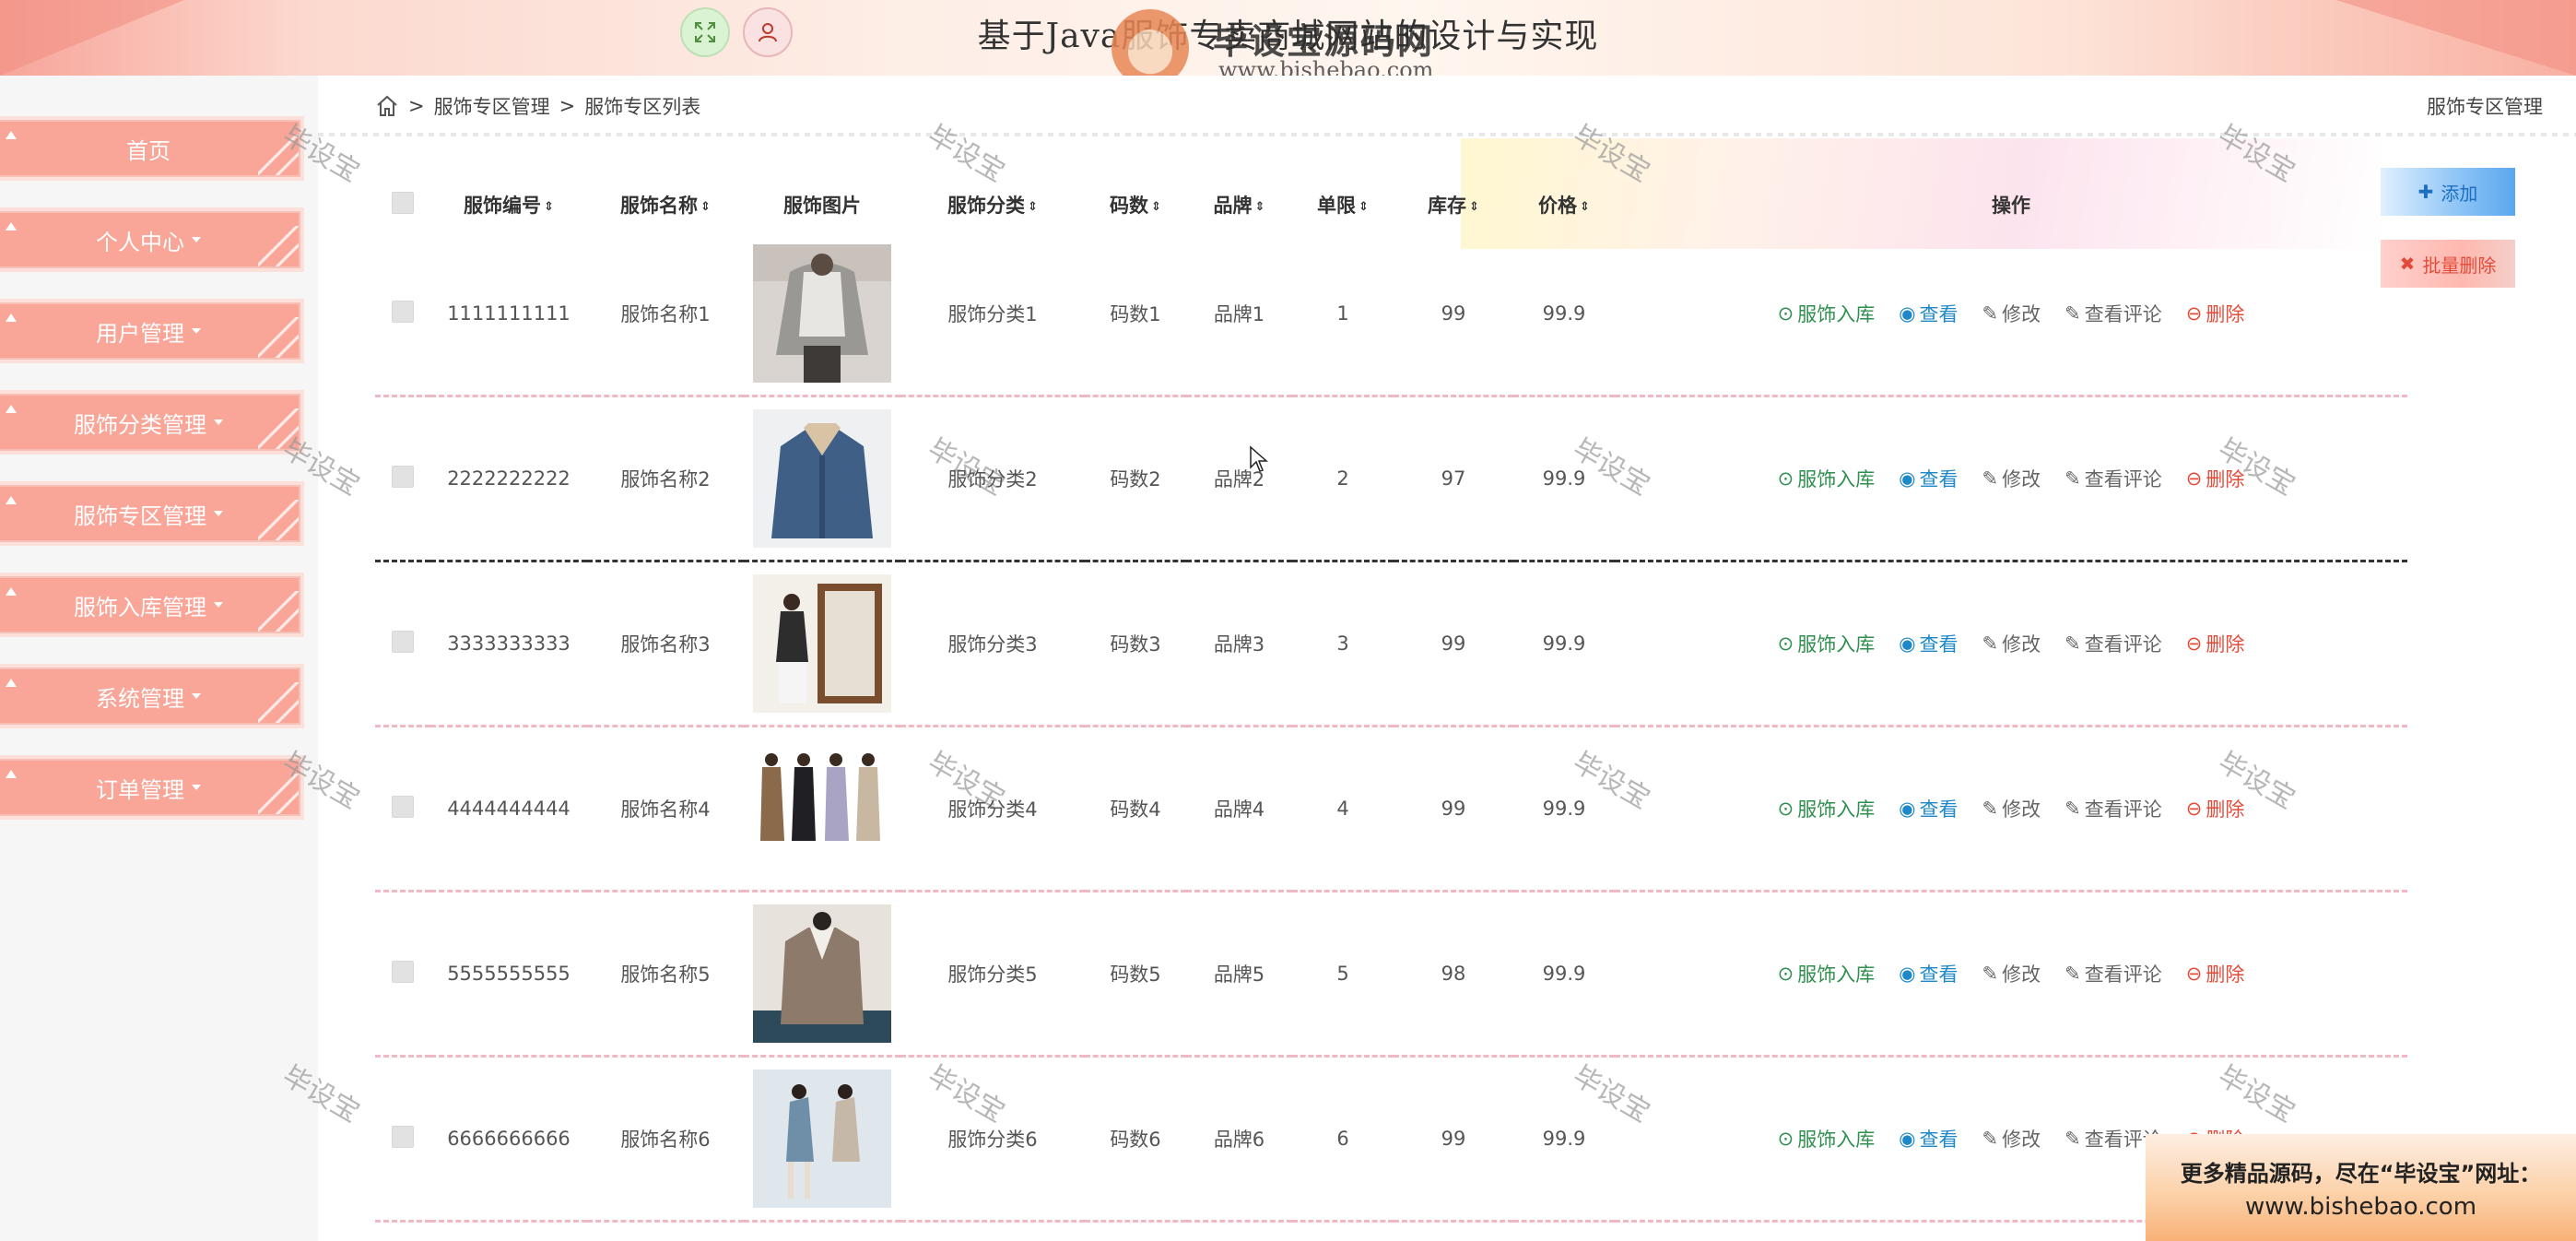  What do you see at coordinates (2448, 192) in the screenshot?
I see `add-button: ✚ 添加` at bounding box center [2448, 192].